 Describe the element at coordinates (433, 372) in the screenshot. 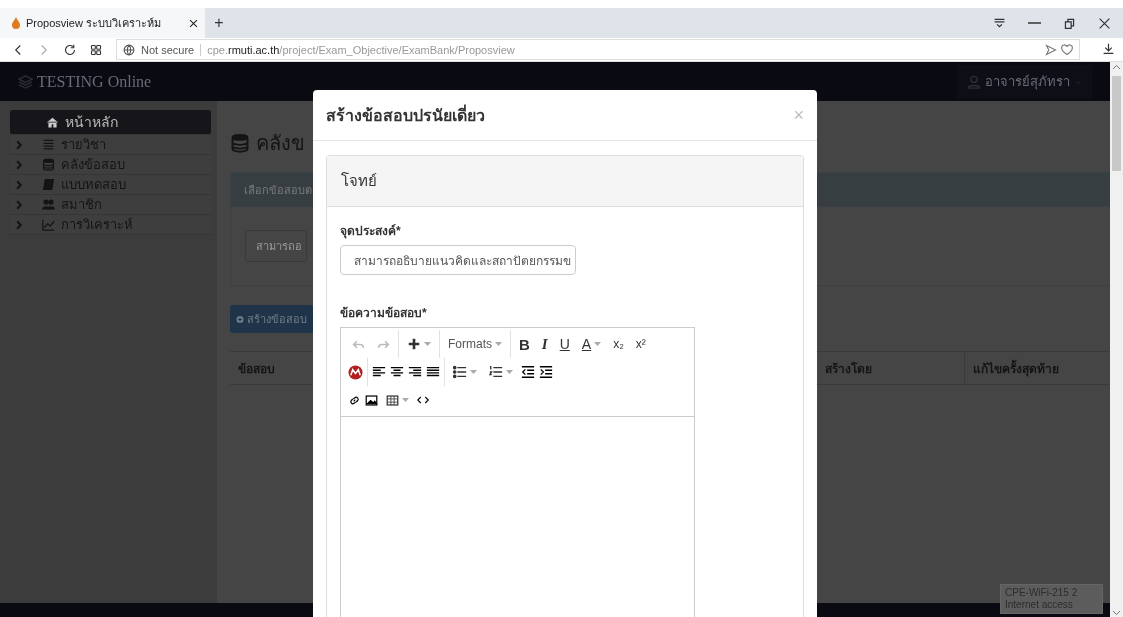

I see `justify-icon` at that location.